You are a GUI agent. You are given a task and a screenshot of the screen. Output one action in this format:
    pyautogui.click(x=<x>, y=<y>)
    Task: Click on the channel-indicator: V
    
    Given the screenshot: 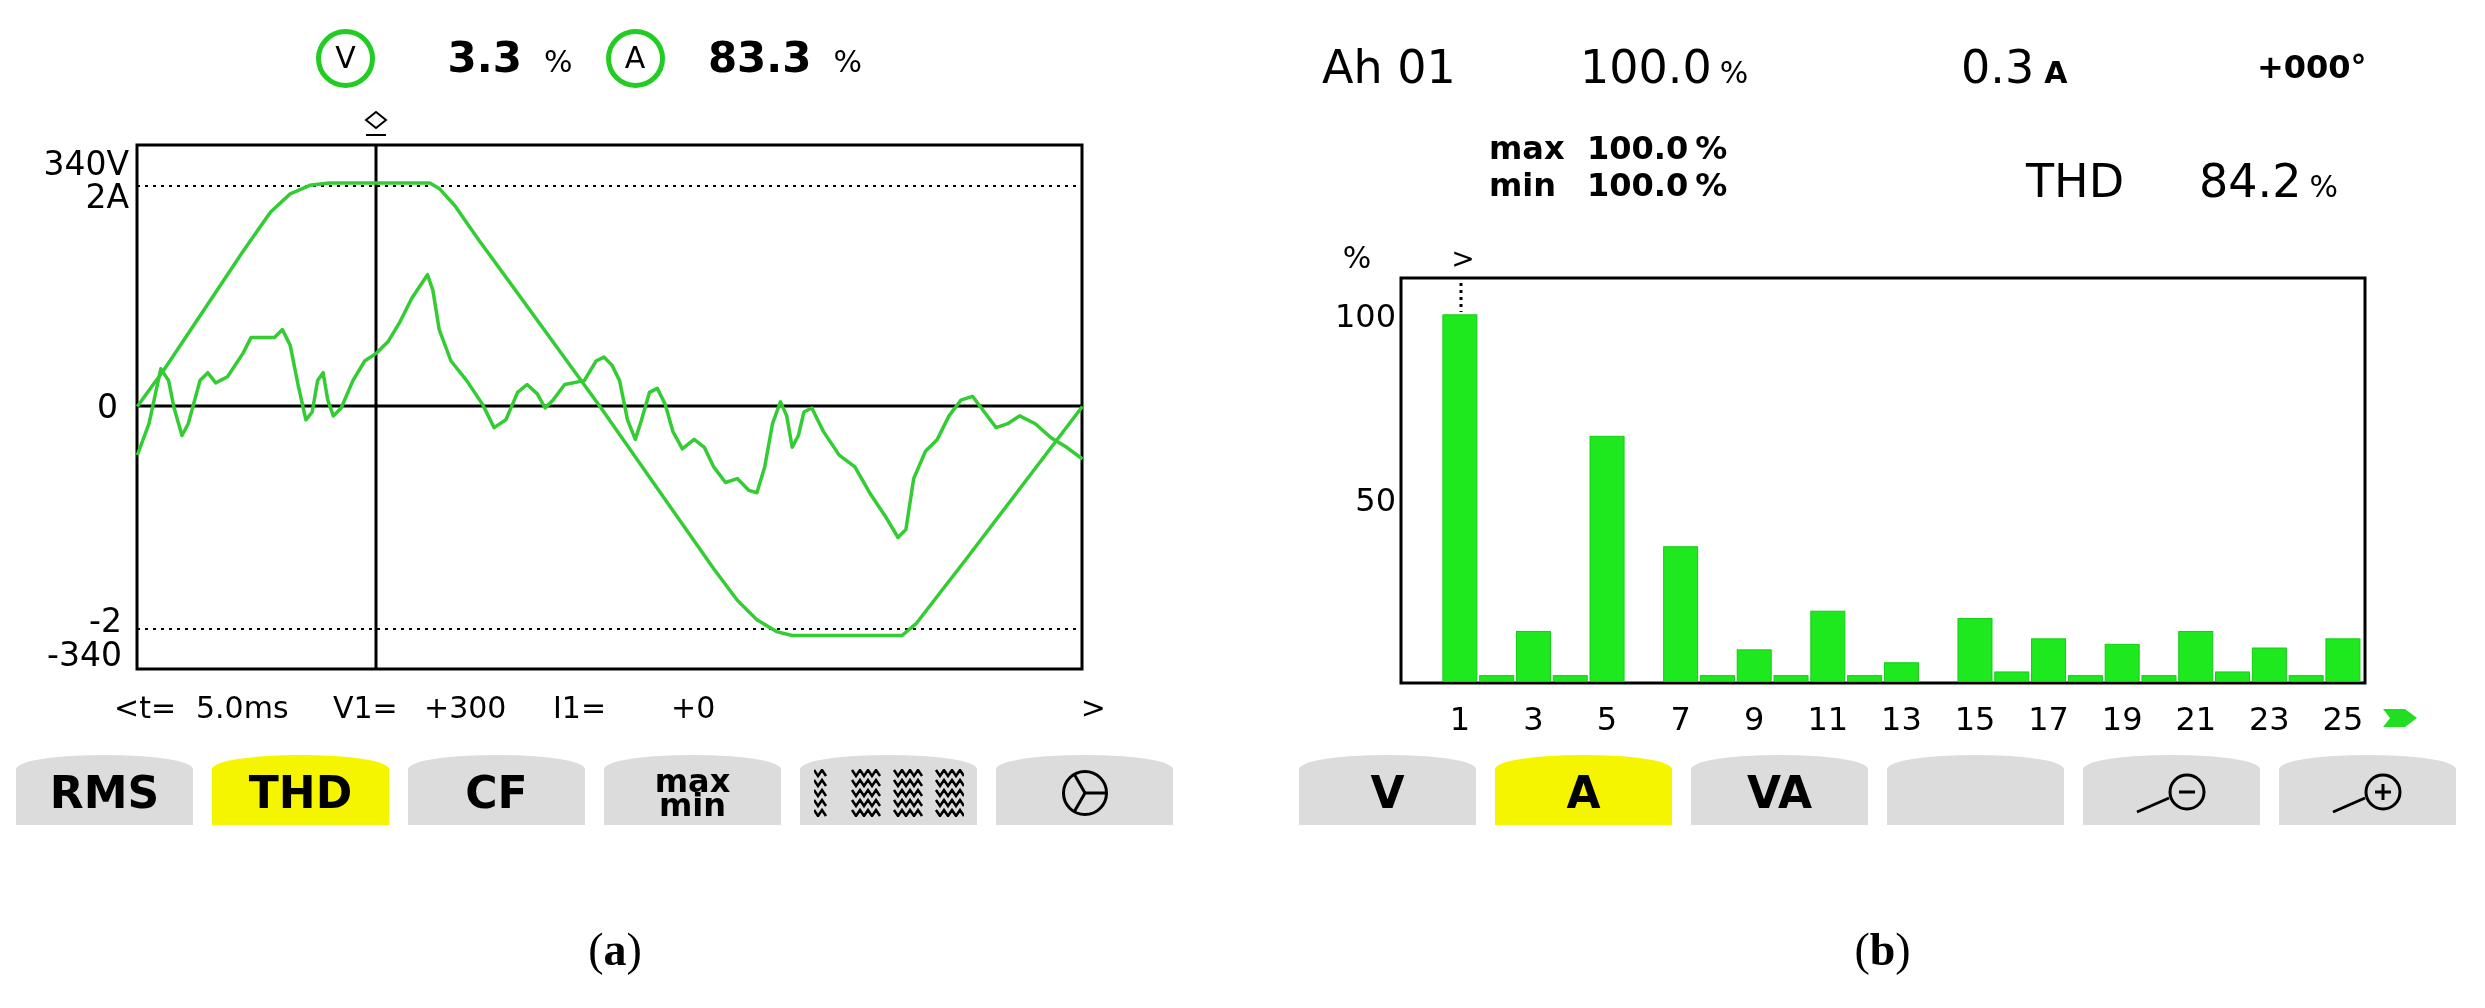 What is the action you would take?
    pyautogui.click(x=345, y=58)
    